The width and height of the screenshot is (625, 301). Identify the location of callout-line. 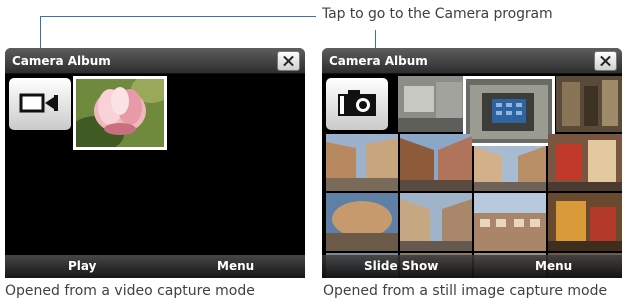
(178, 16).